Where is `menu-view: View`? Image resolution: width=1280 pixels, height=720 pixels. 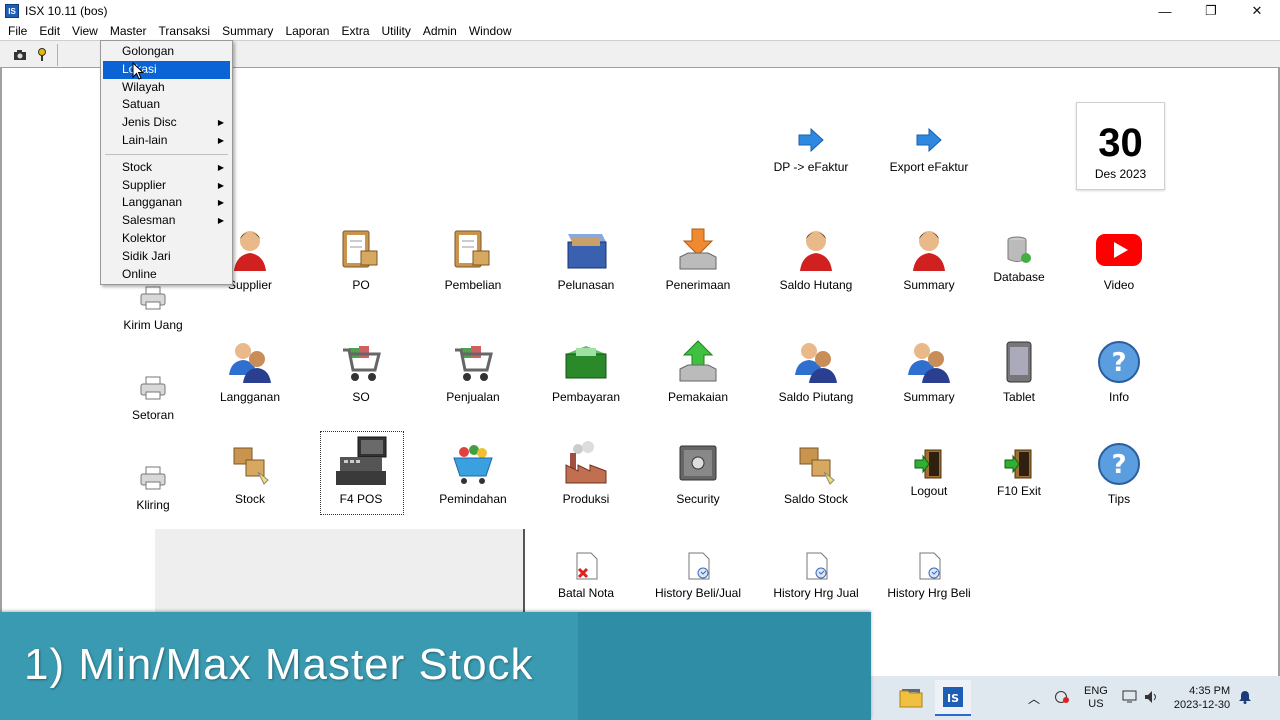
menu-view: View is located at coordinates (85, 31).